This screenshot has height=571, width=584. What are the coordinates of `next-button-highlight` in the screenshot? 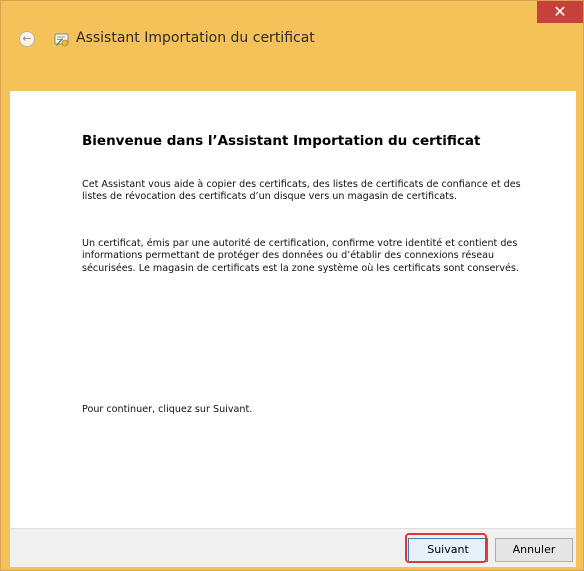 It's located at (446, 548).